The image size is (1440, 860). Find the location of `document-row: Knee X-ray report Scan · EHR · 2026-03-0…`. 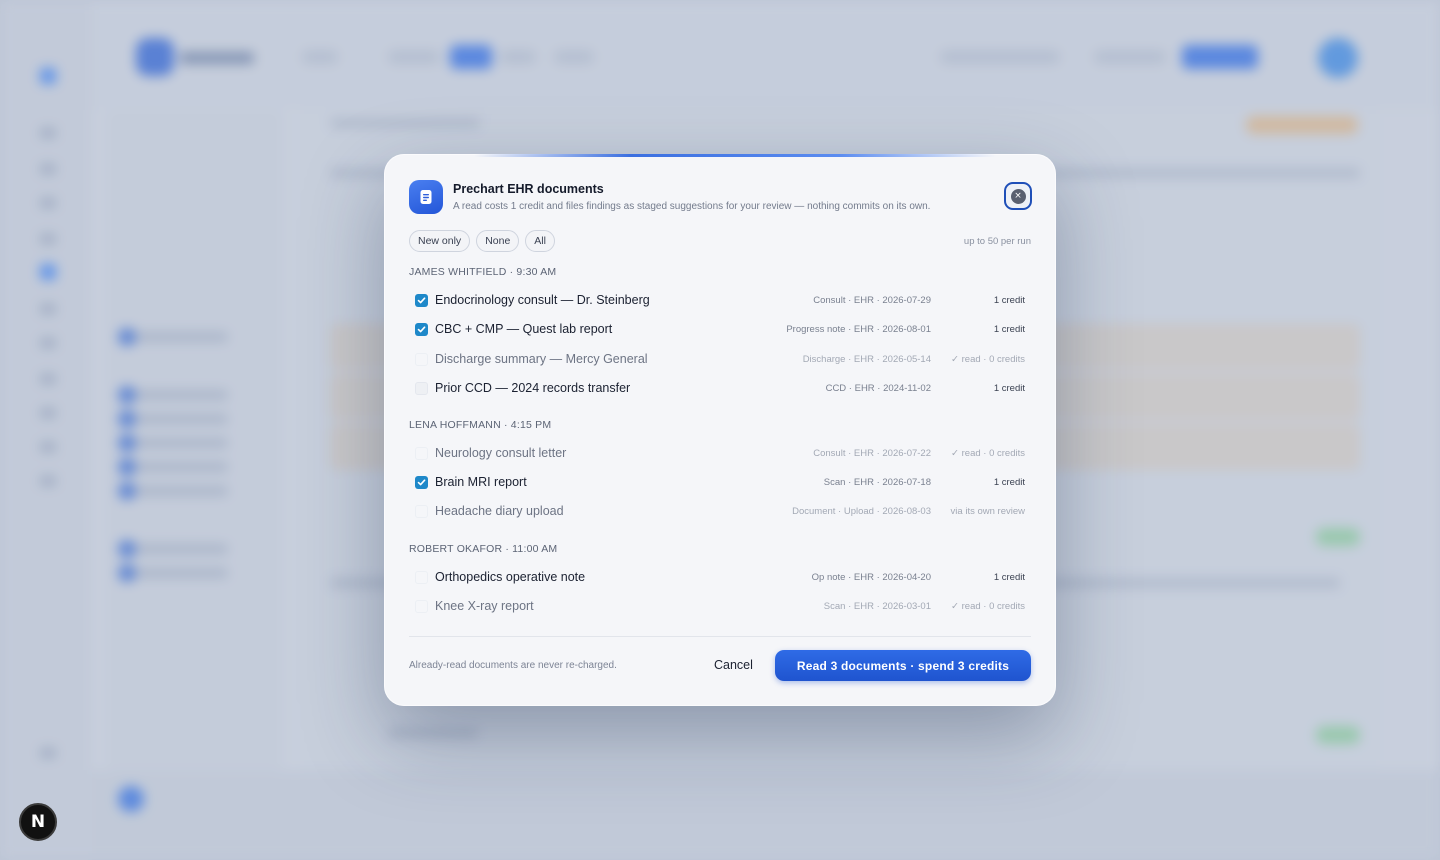

document-row: Knee X-ray report Scan · EHR · 2026-03-0… is located at coordinates (720, 606).